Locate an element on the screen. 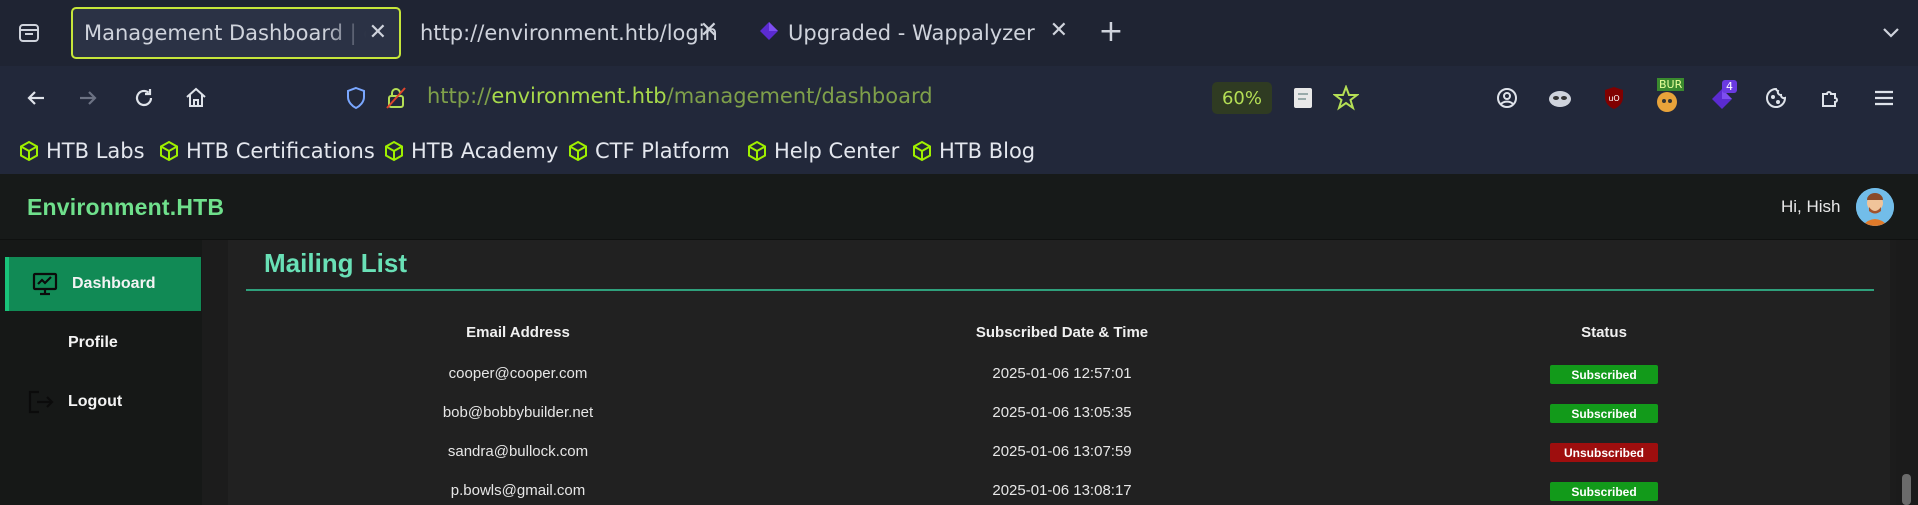 The height and width of the screenshot is (505, 1918). bookmark-label: HTB Certifications is located at coordinates (280, 151).